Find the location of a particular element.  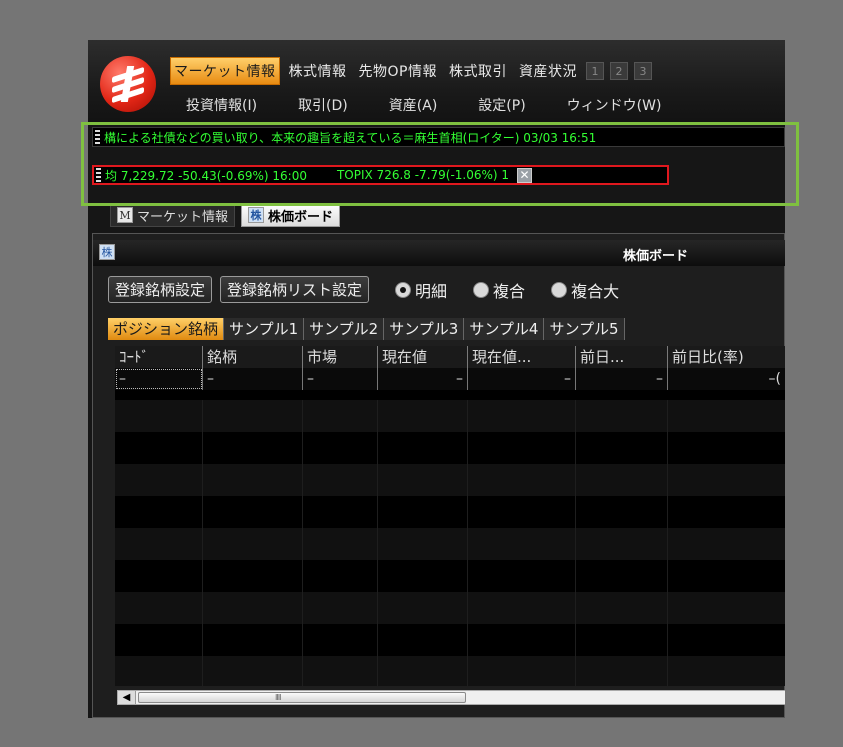

menu-settings: 設定(P) is located at coordinates (501, 105).